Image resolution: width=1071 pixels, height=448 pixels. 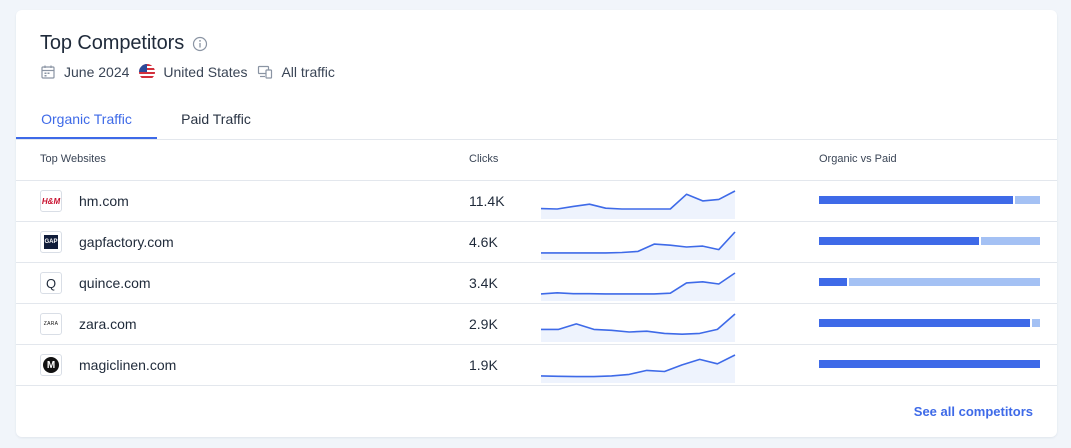 I want to click on column-header-websites: Top Websites, so click(x=73, y=159).